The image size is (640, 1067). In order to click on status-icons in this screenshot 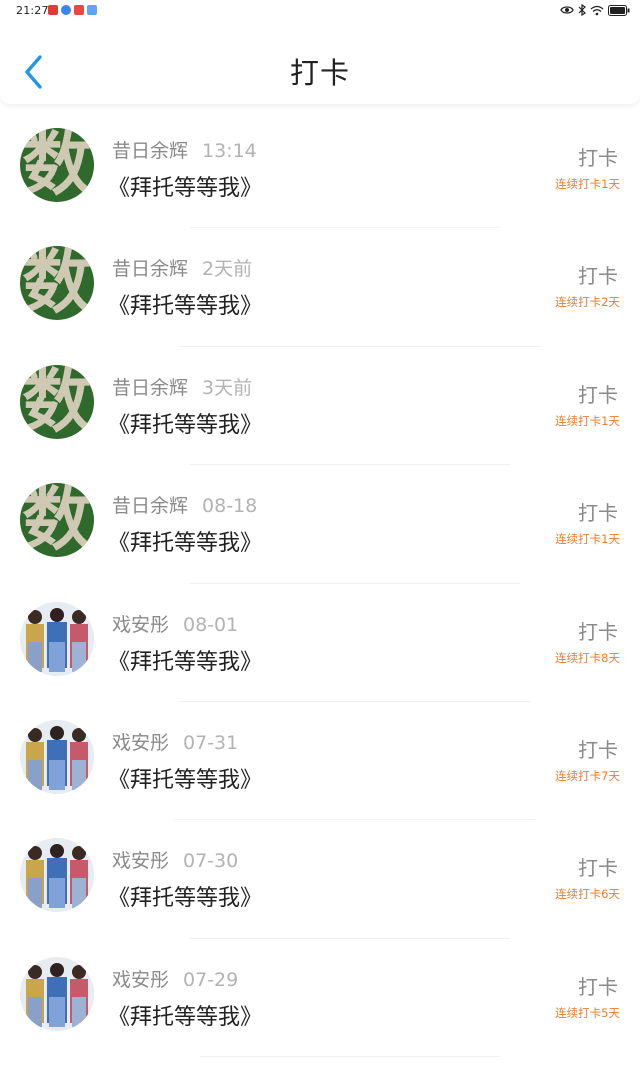, I will do `click(595, 10)`.